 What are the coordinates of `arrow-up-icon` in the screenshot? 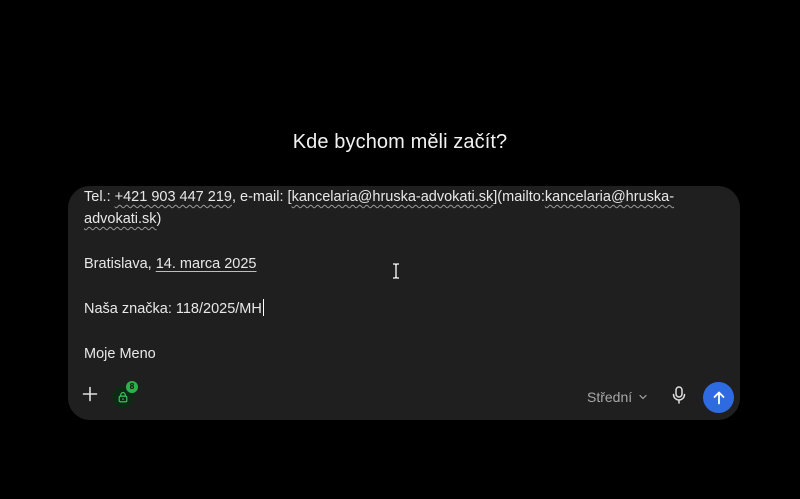 It's located at (718, 397).